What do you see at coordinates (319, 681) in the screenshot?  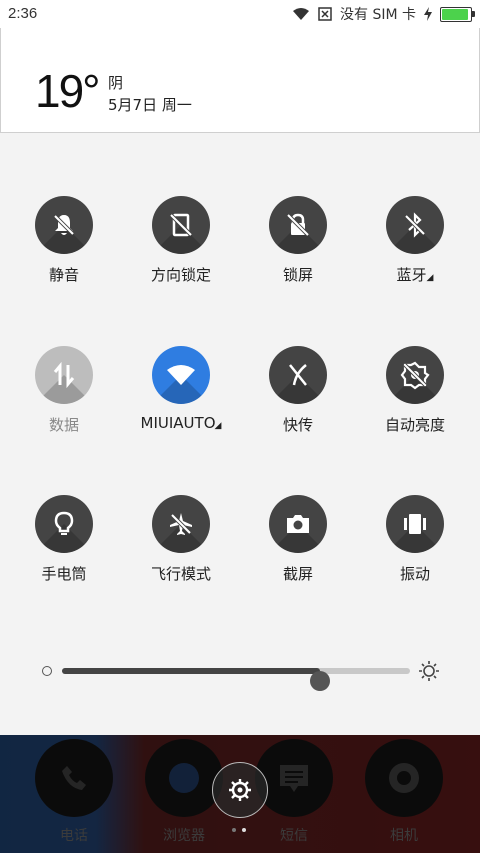 I see `brightness-thumb` at bounding box center [319, 681].